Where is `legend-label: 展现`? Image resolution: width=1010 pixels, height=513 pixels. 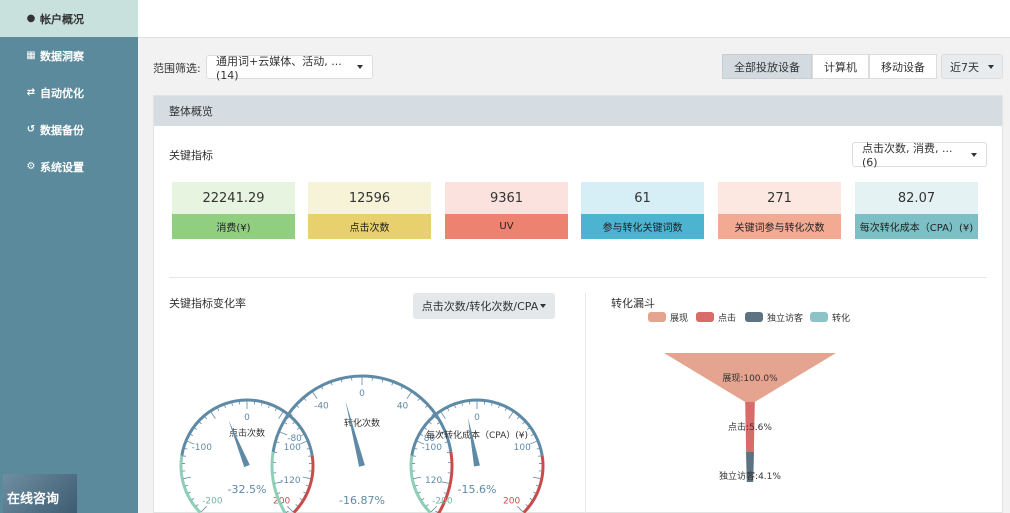 legend-label: 展现 is located at coordinates (679, 318).